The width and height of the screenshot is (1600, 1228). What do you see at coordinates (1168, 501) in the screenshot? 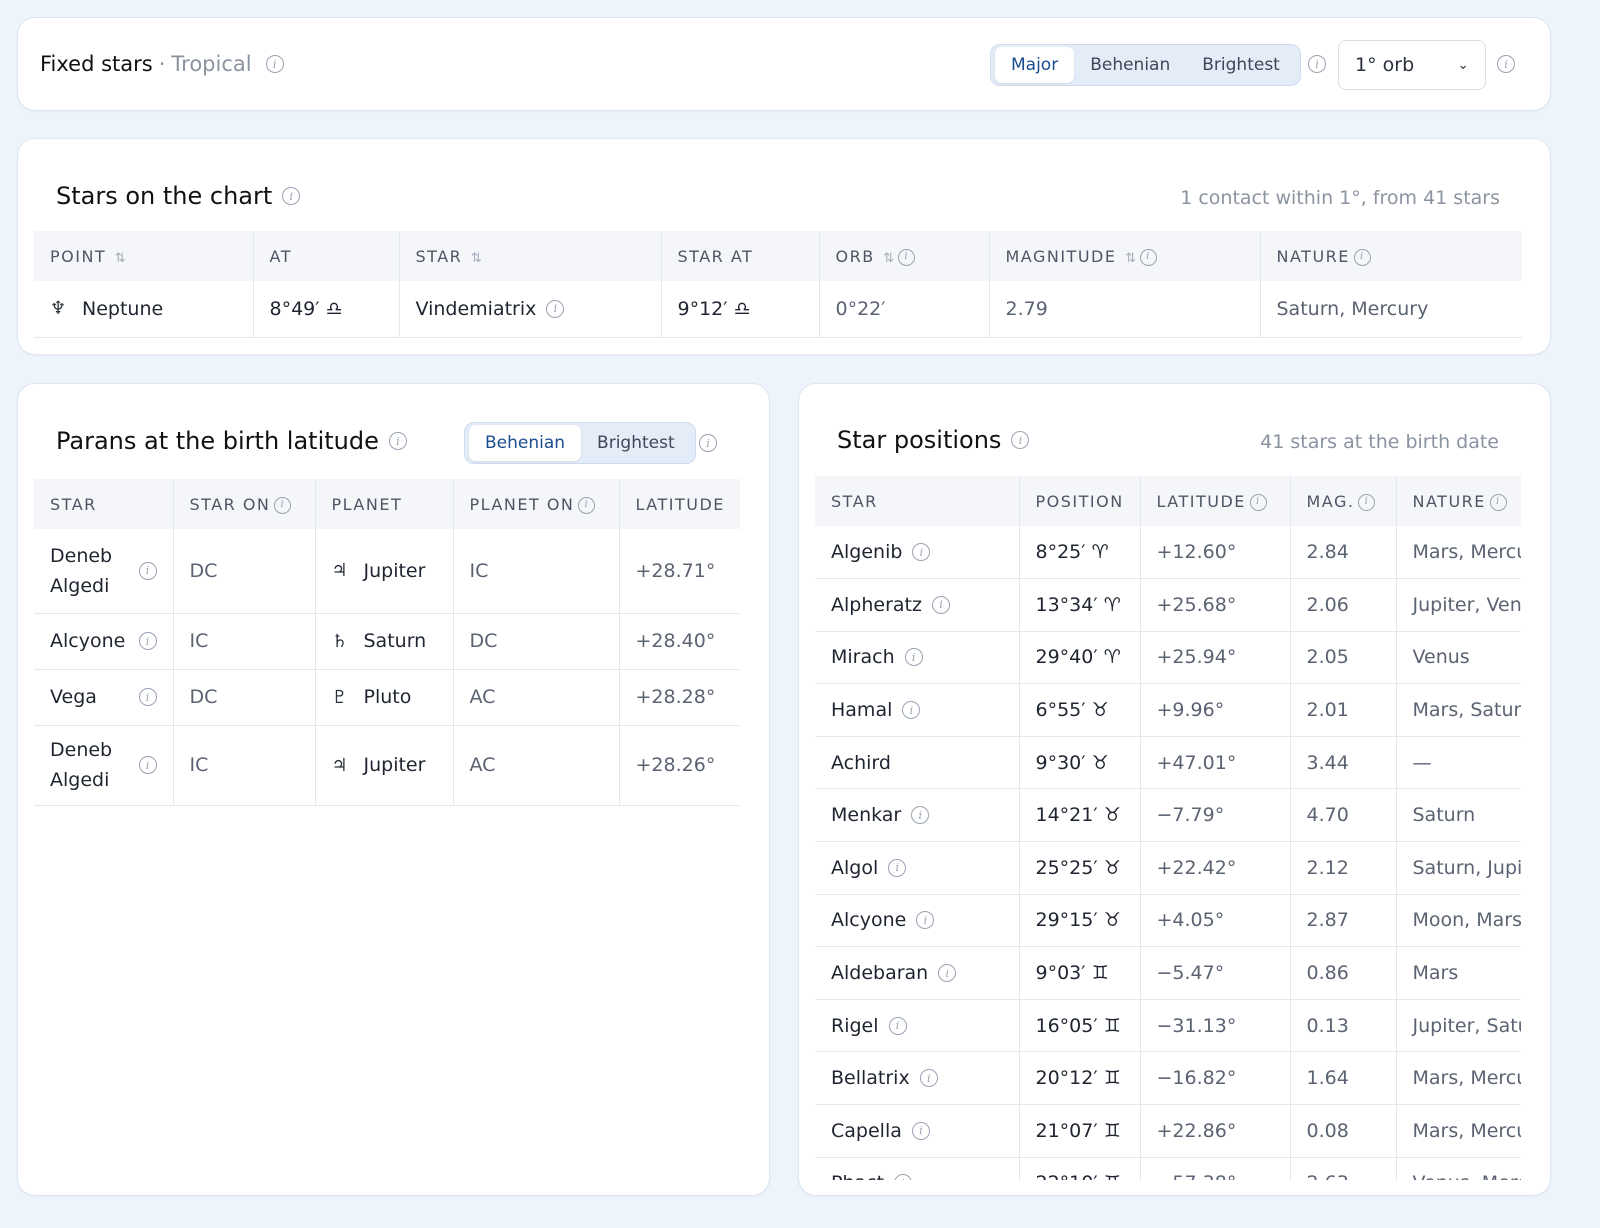
I see `table-header-row: STAR POSITION LATITUDE i MAG. i NATURE i` at bounding box center [1168, 501].